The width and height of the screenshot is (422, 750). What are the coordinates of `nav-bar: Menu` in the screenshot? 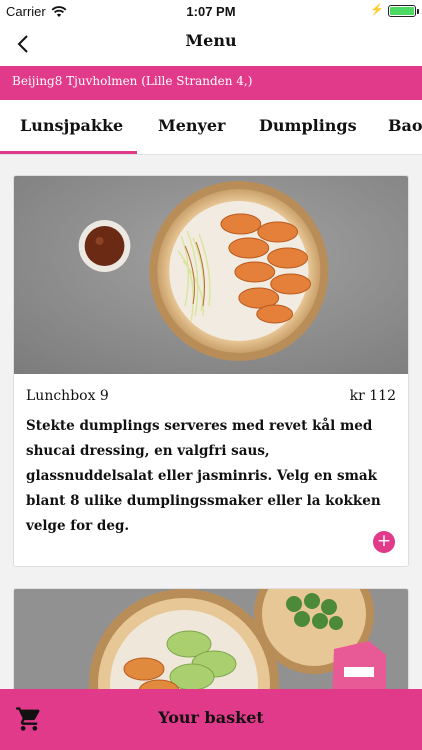 It's located at (211, 44).